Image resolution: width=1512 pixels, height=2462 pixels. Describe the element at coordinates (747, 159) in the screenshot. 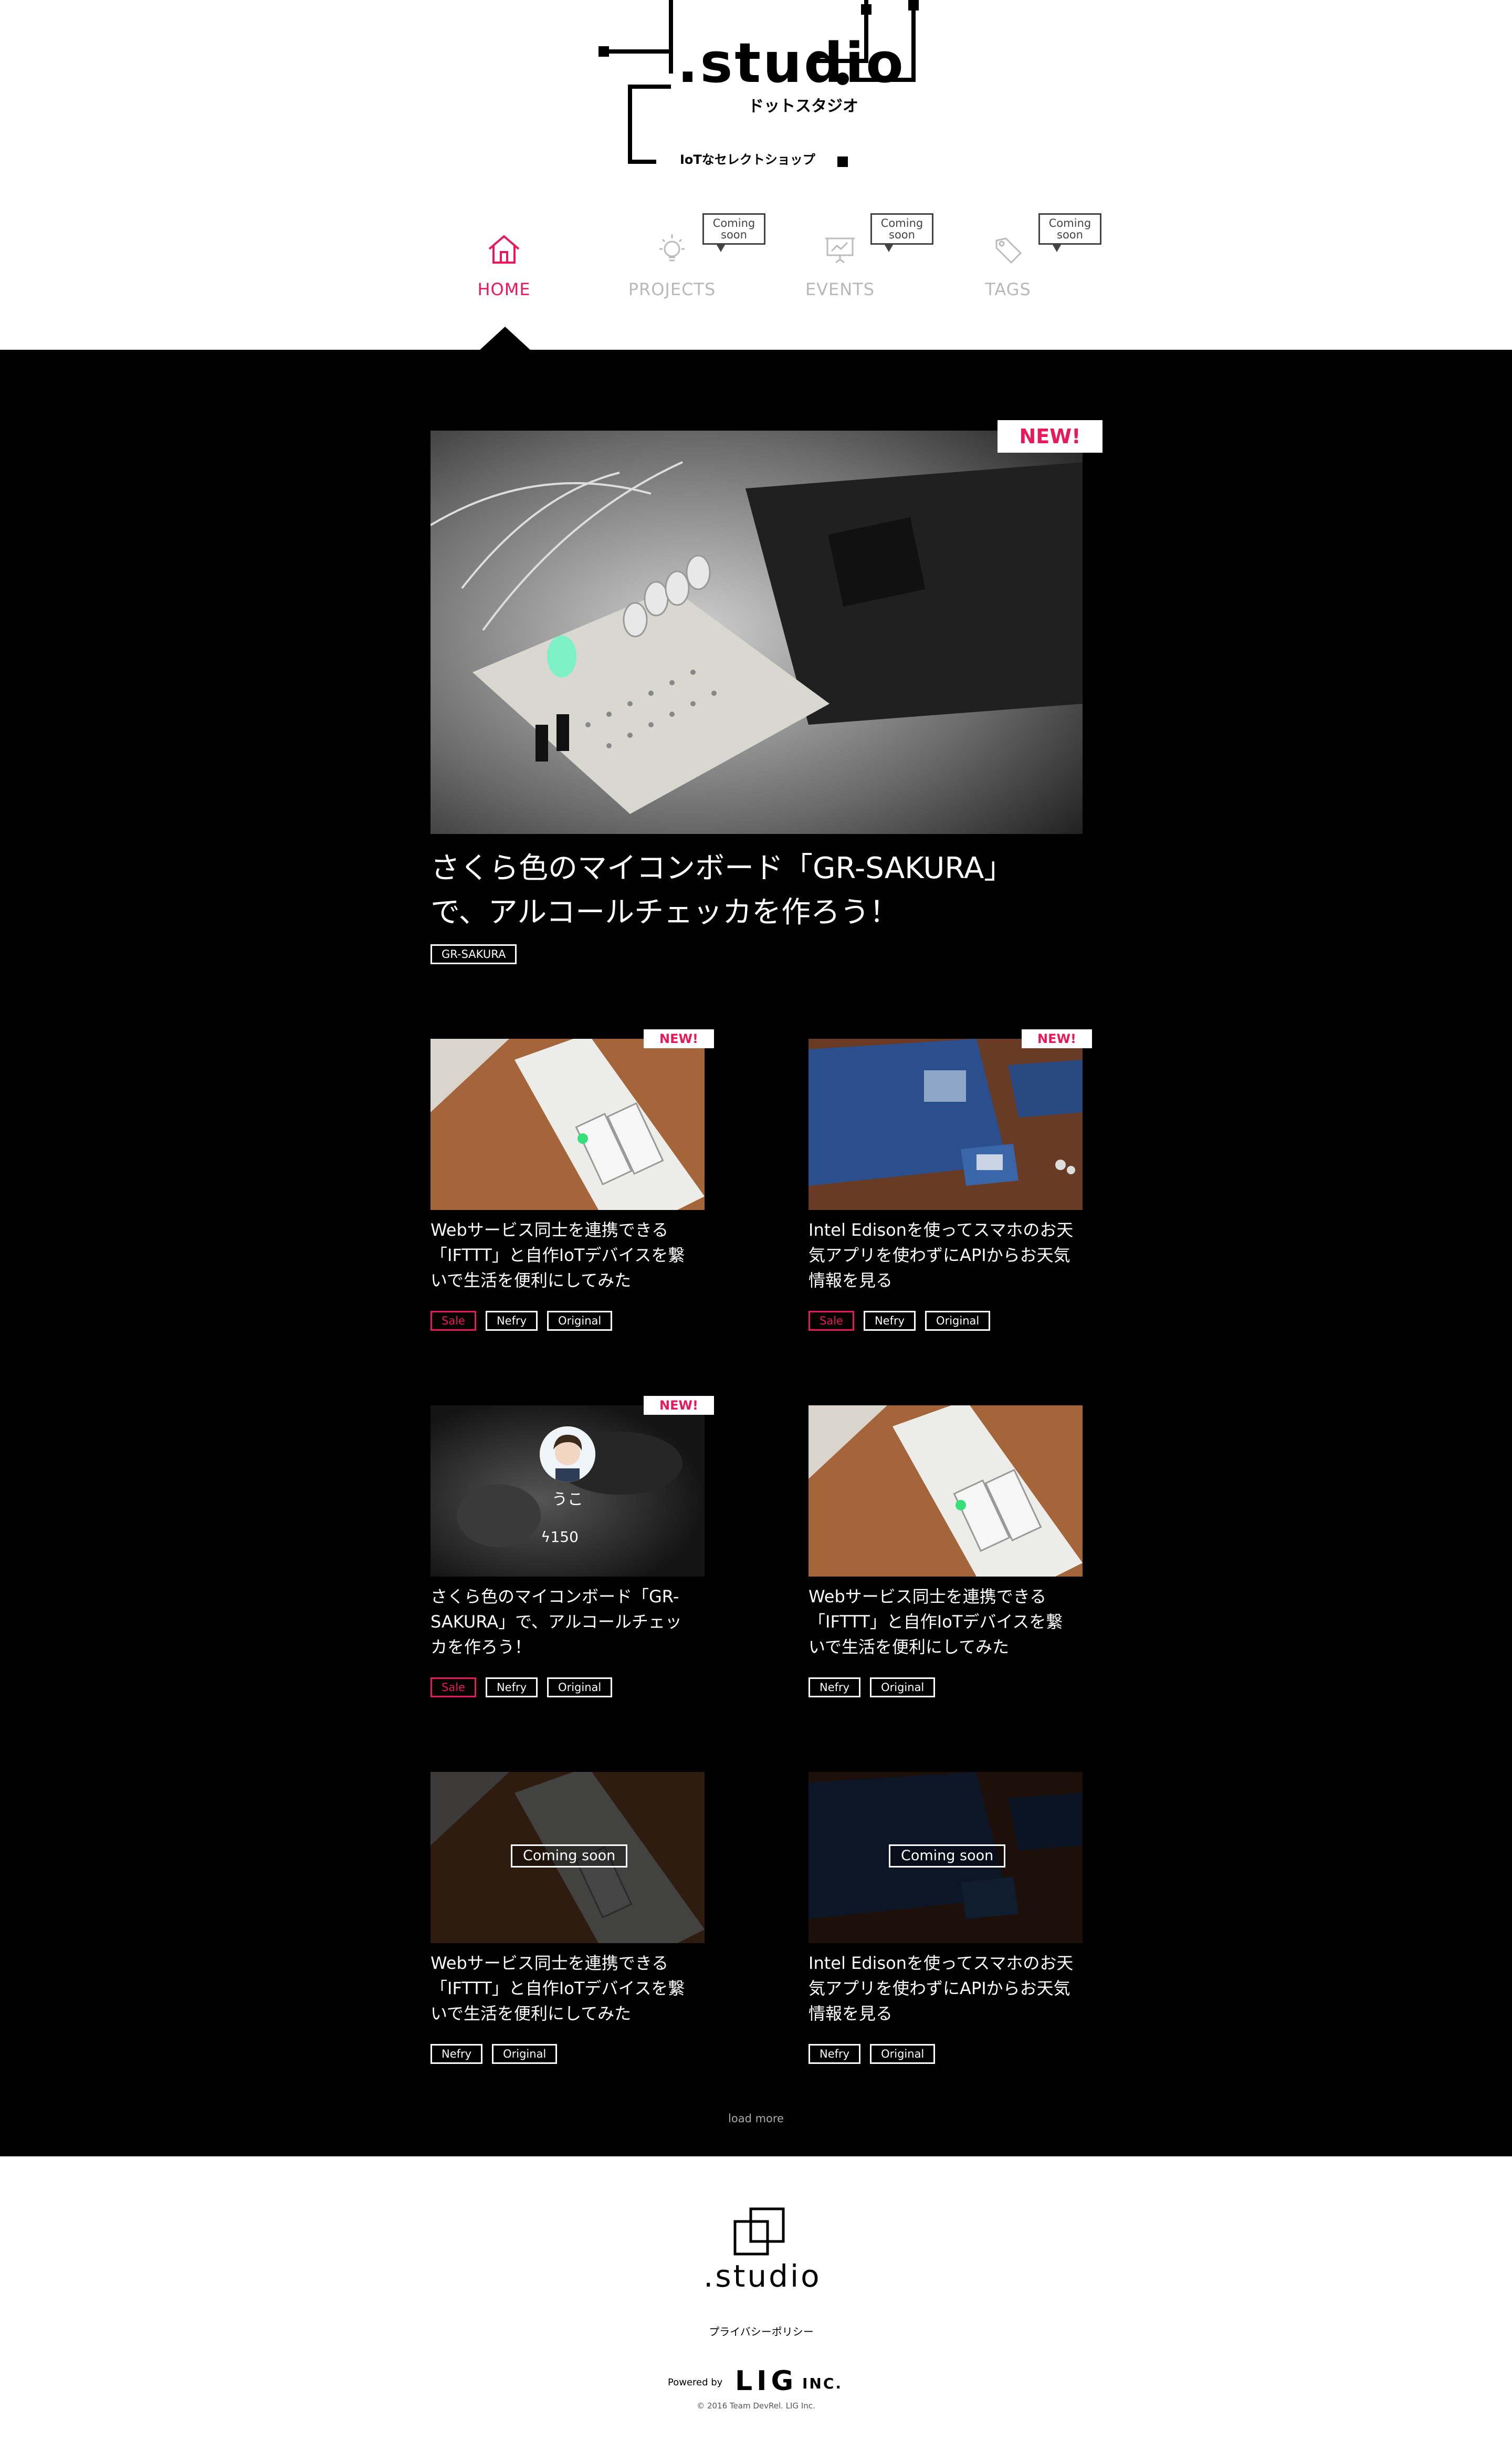

I see `logo-tagline: IoTなセレクトショップ` at that location.